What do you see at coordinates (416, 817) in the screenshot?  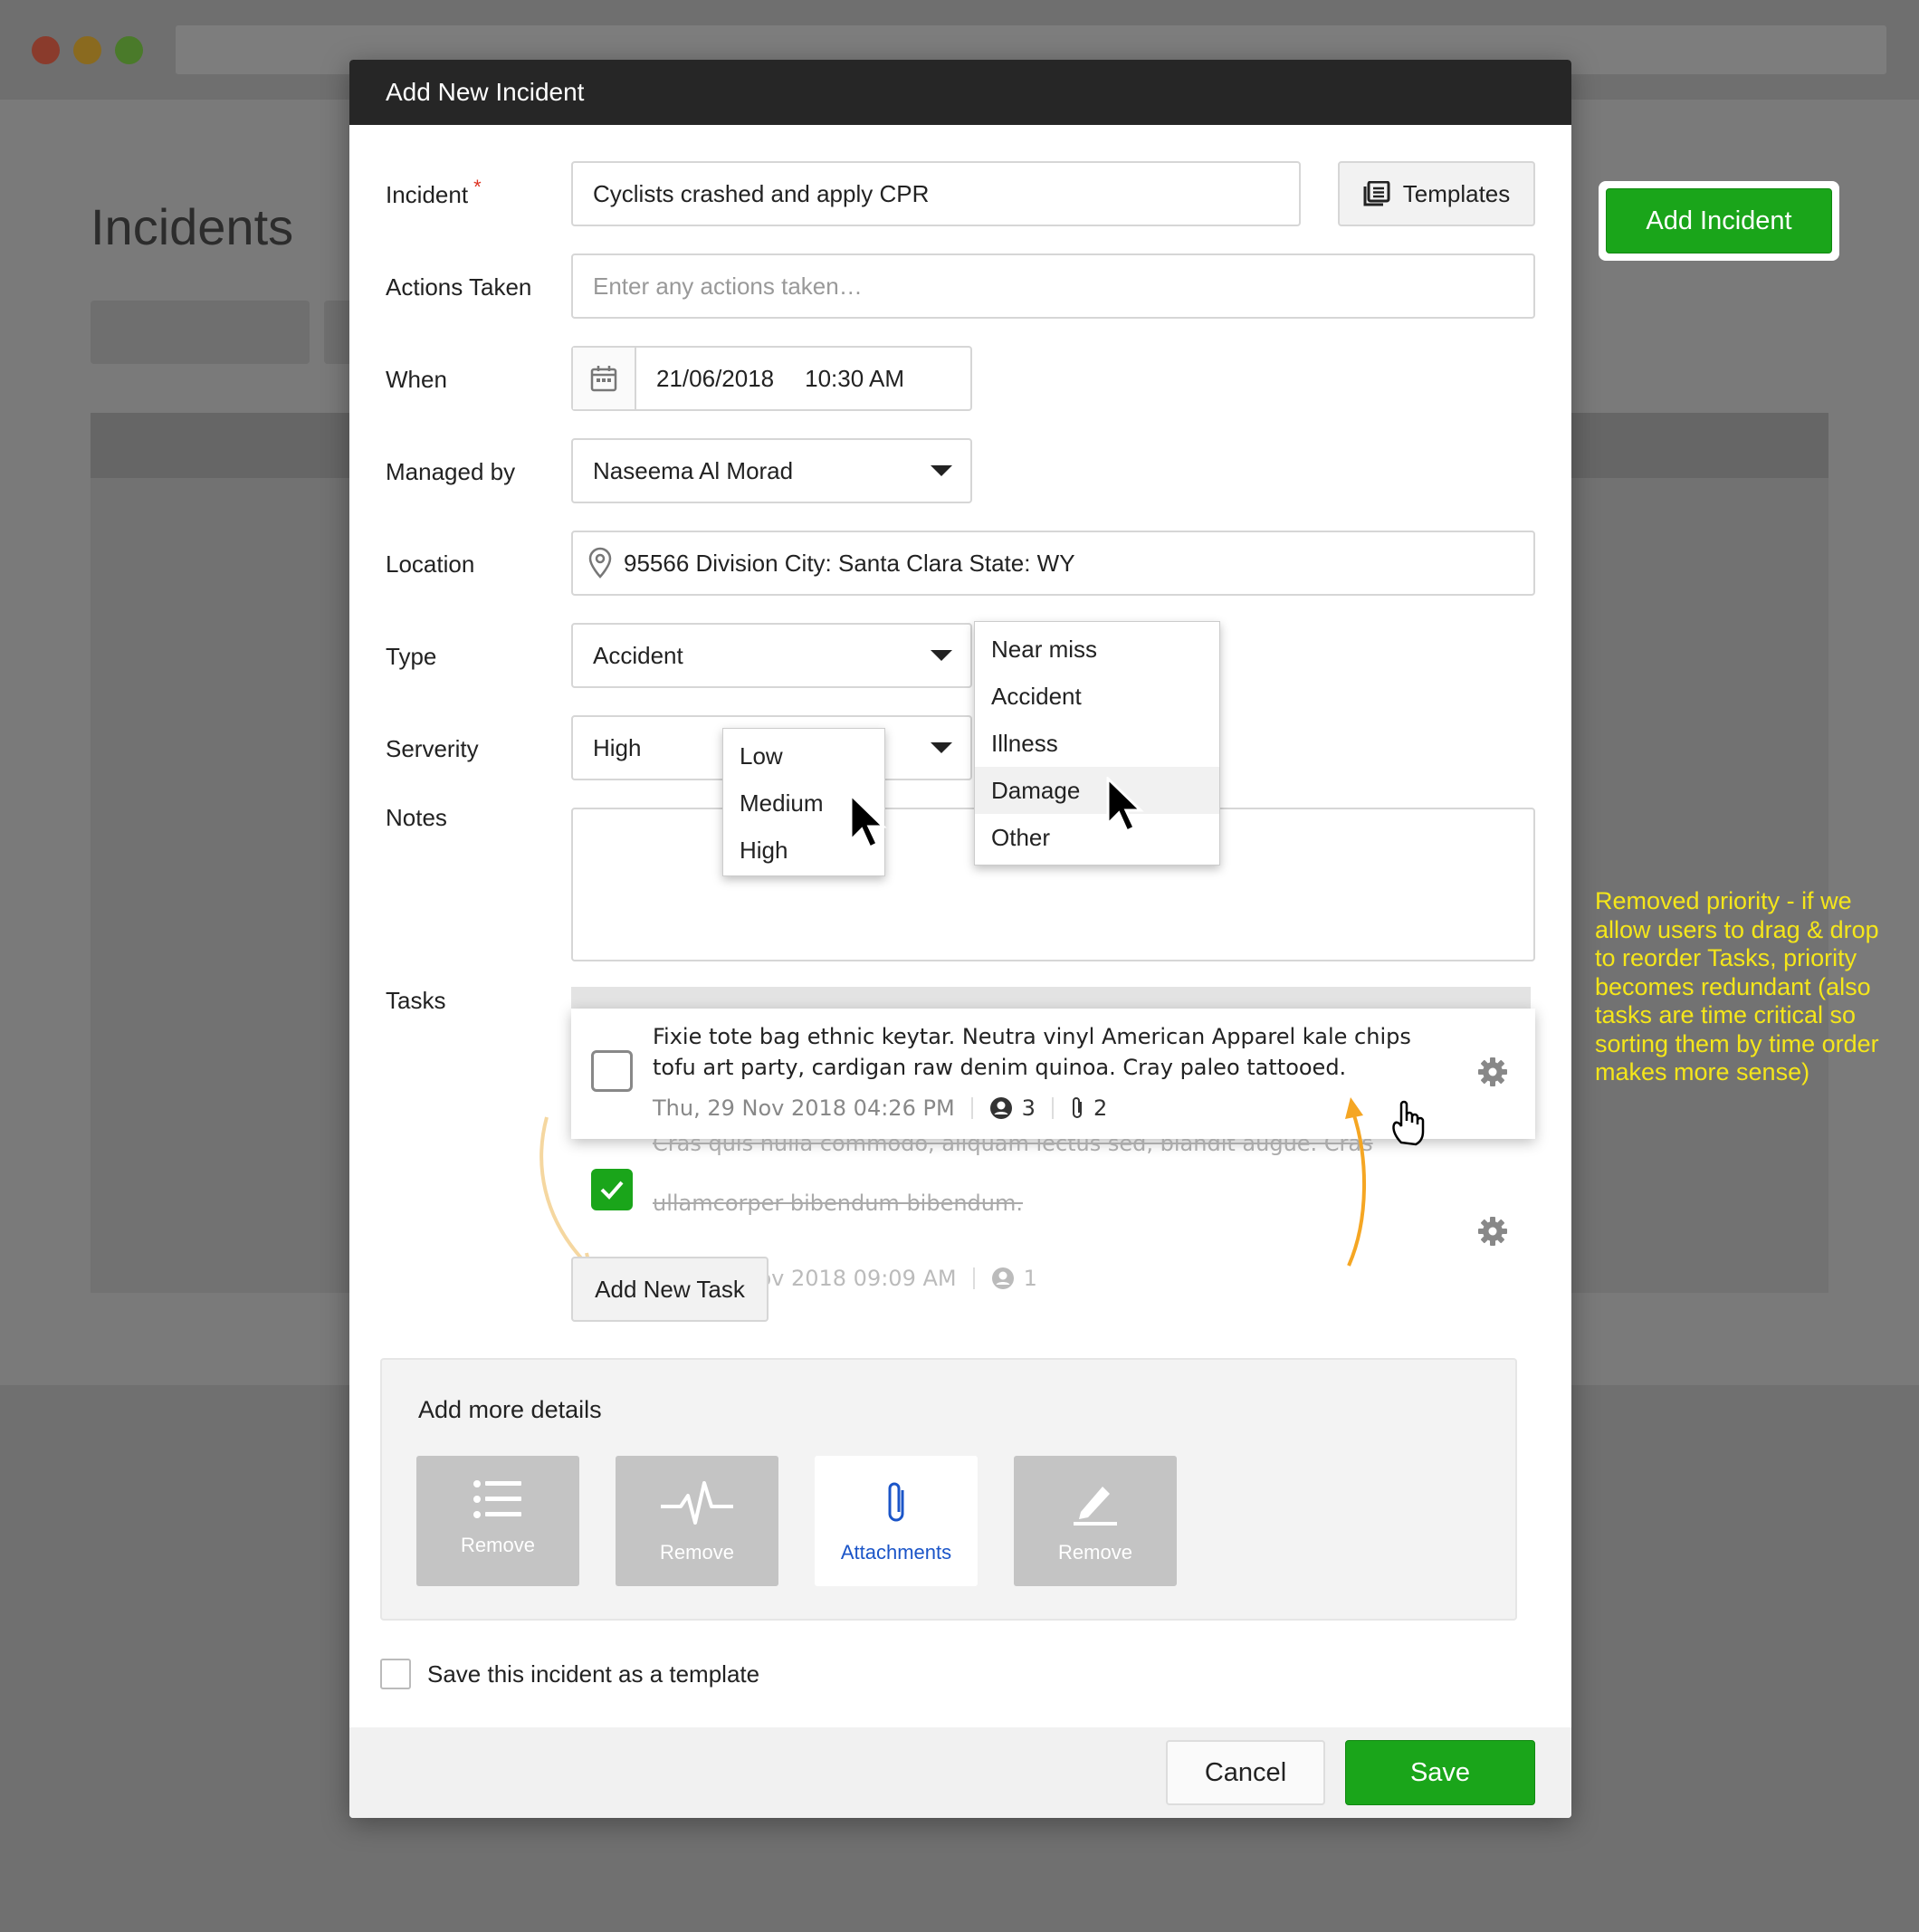 I see `notes-label: Notes` at bounding box center [416, 817].